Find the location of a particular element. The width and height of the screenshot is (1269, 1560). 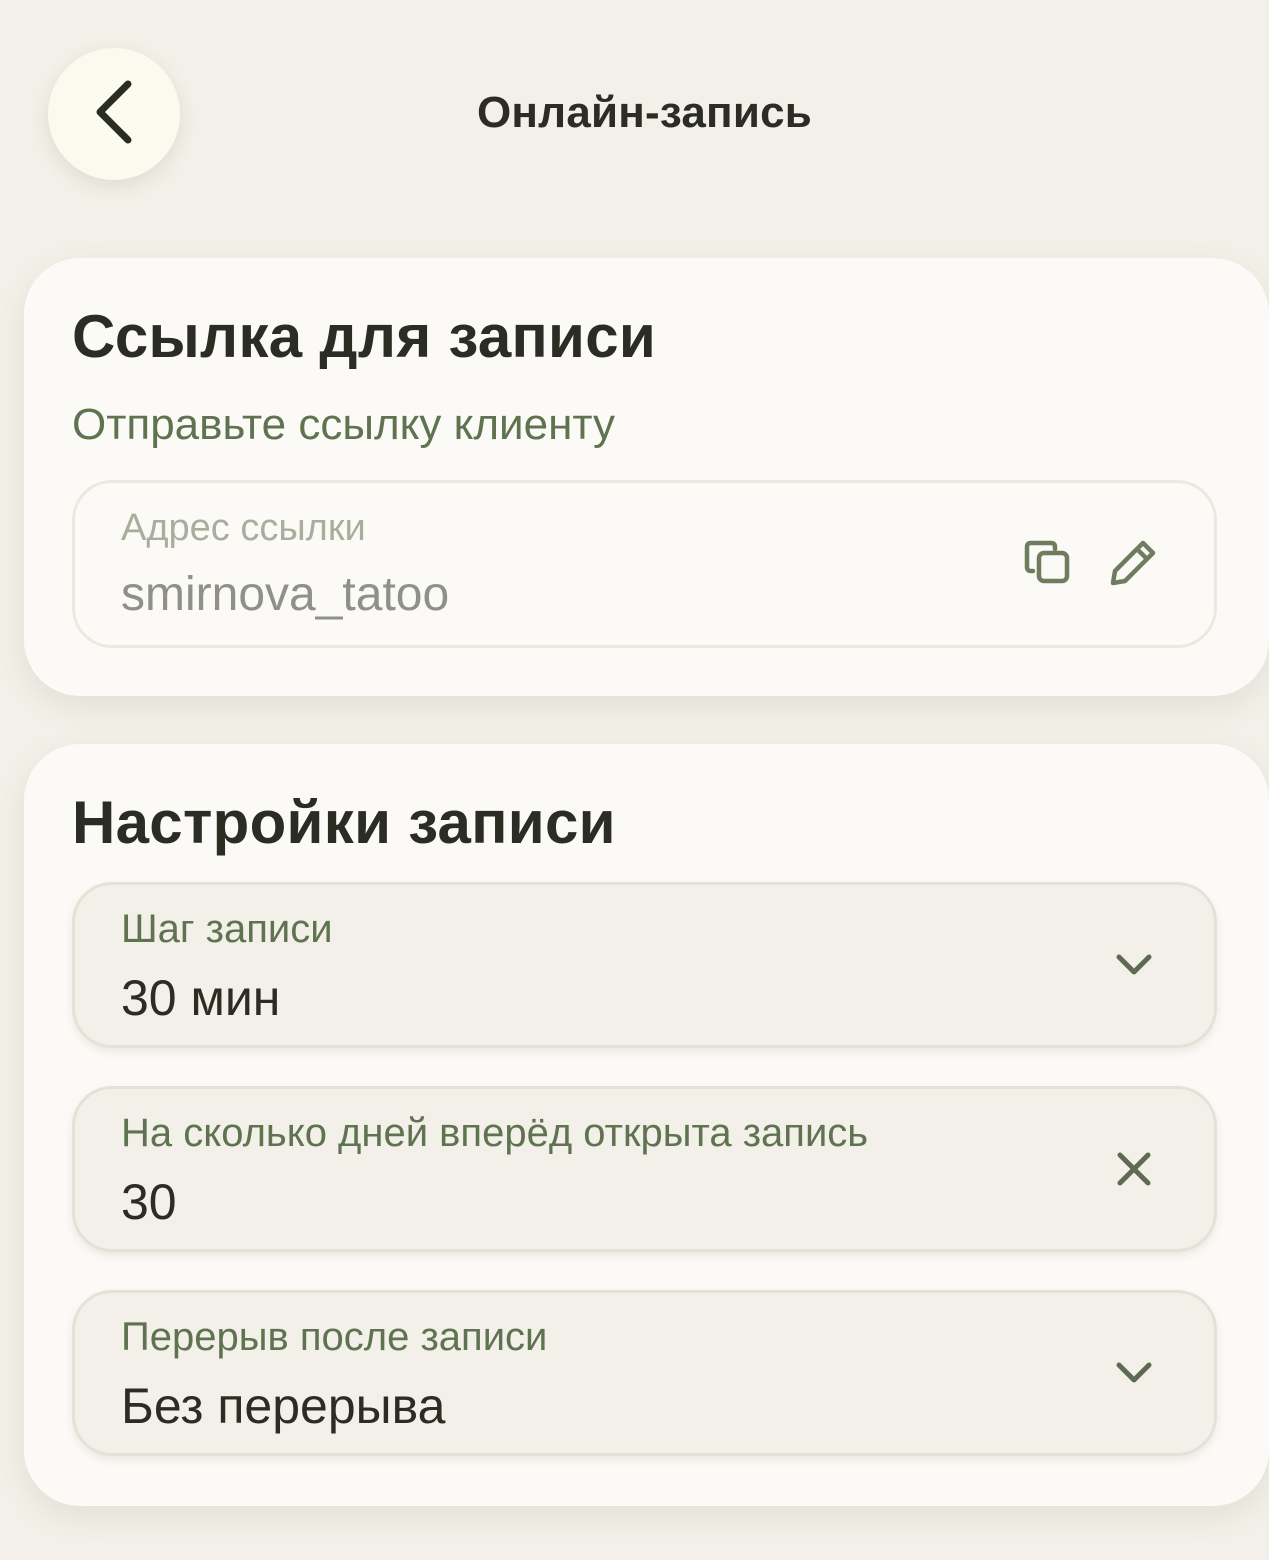

page-title: Онлайн-запись is located at coordinates (644, 112).